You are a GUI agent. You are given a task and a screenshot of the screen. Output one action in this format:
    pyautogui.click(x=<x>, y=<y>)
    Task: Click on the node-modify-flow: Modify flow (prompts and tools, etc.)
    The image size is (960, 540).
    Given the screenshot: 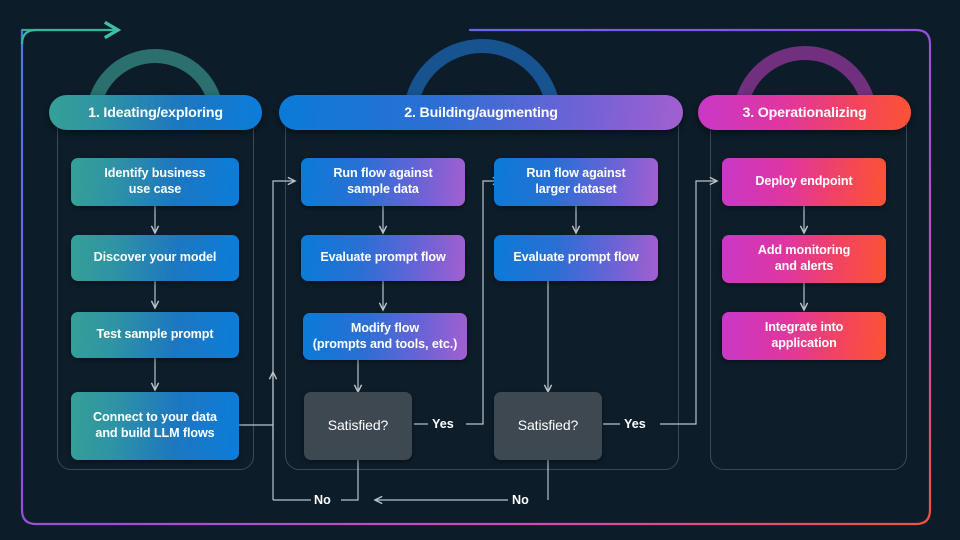 What is the action you would take?
    pyautogui.click(x=385, y=336)
    